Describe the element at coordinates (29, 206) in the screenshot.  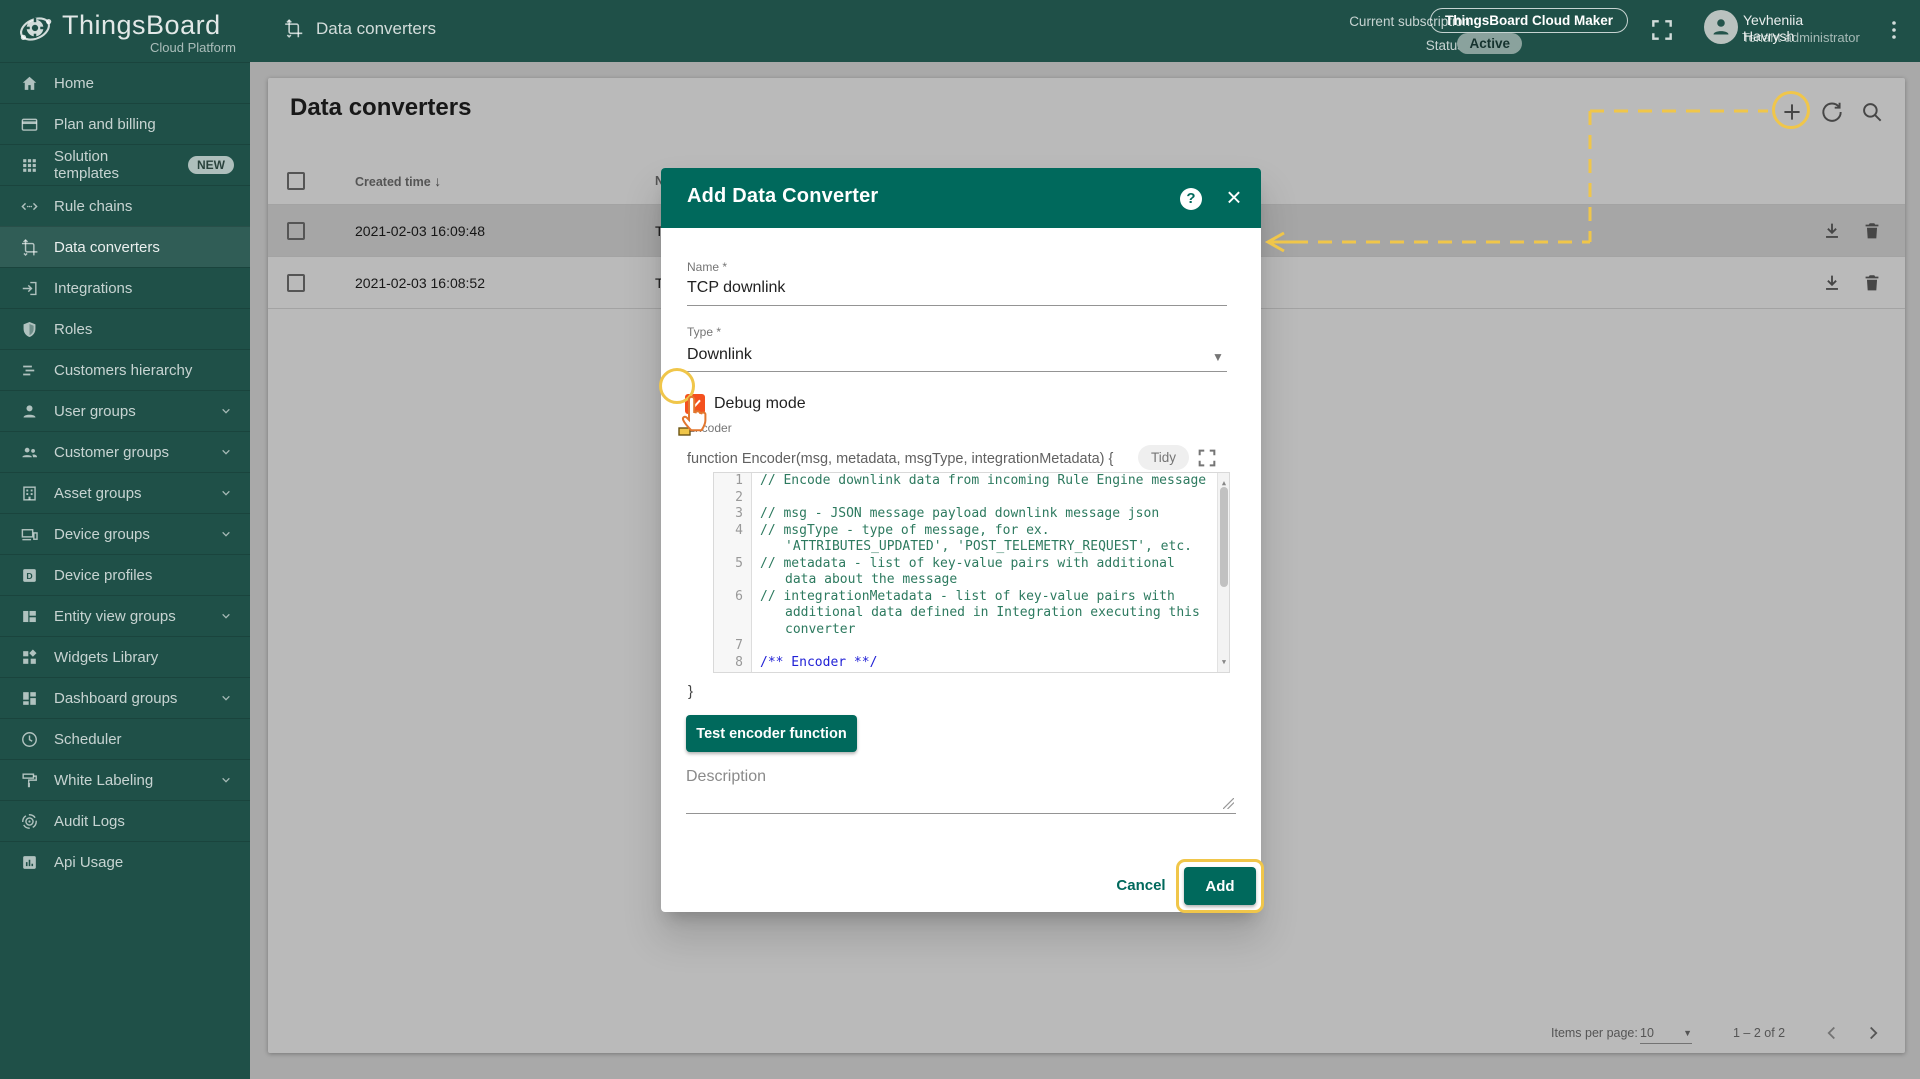
I see `rule-chains-icon` at that location.